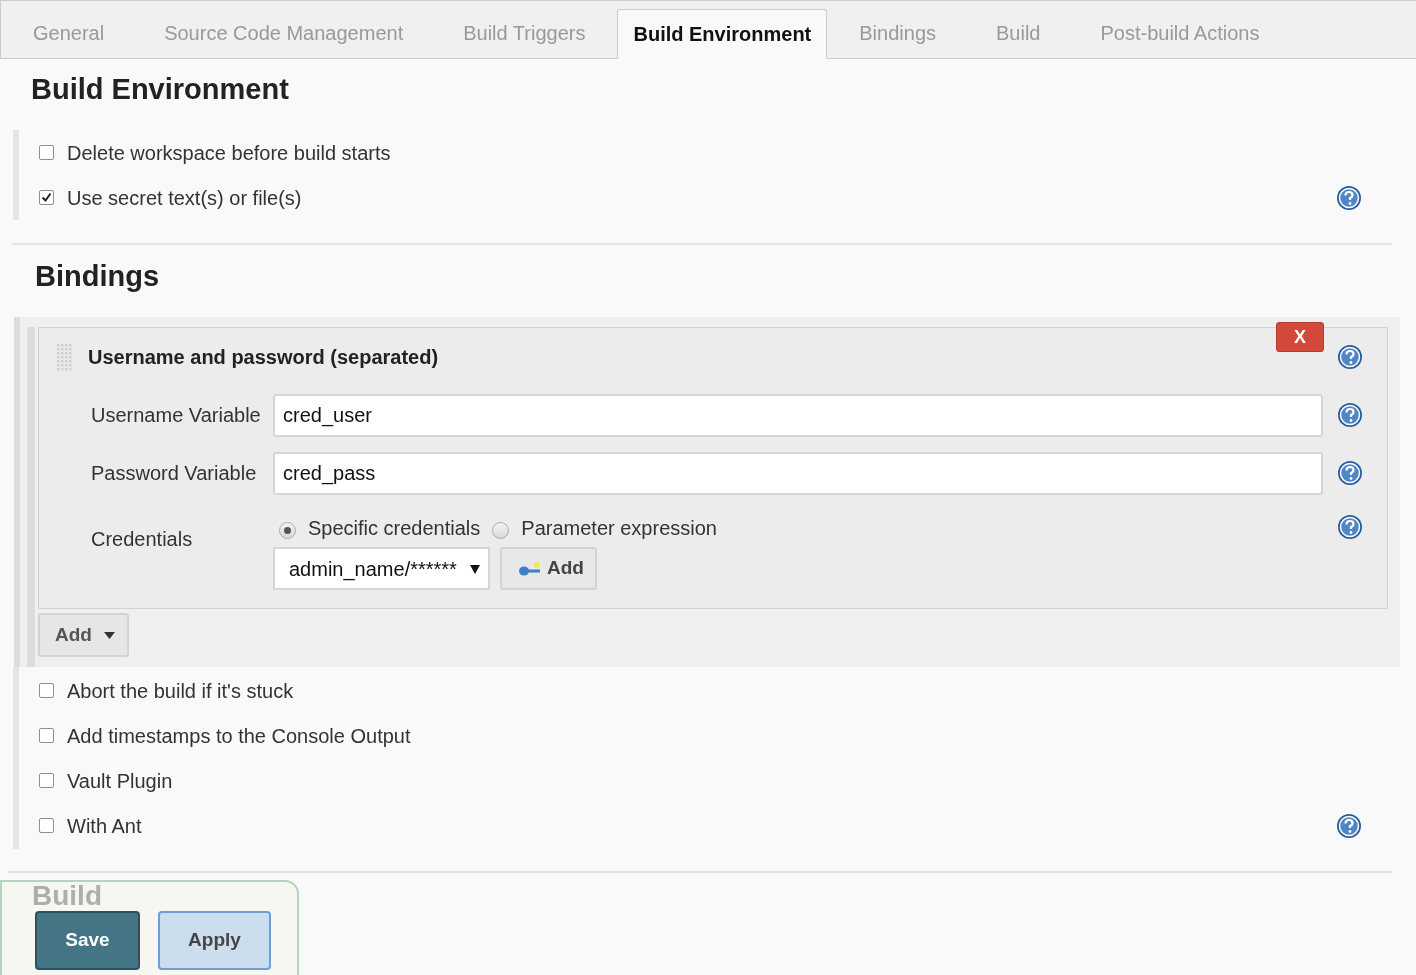 The width and height of the screenshot is (1416, 975). Describe the element at coordinates (176, 415) in the screenshot. I see `field-label: Username Variable` at that location.